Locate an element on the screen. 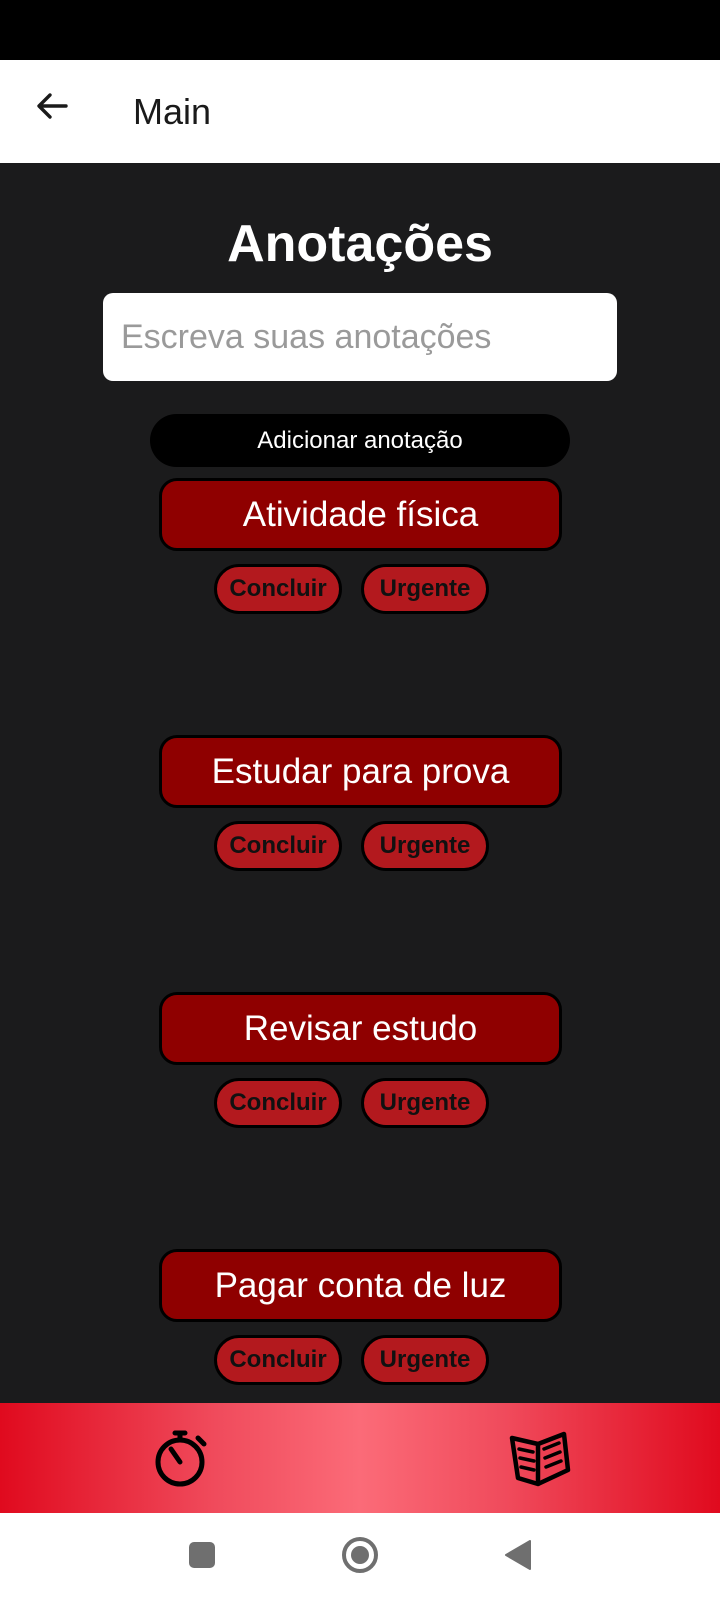 The image size is (720, 1600). stopwatch-icon is located at coordinates (182, 1460).